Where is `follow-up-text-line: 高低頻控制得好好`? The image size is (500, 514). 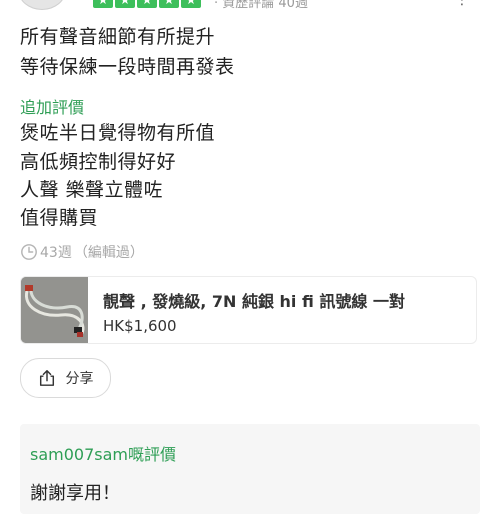 follow-up-text-line: 高低頻控制得好好 is located at coordinates (98, 162).